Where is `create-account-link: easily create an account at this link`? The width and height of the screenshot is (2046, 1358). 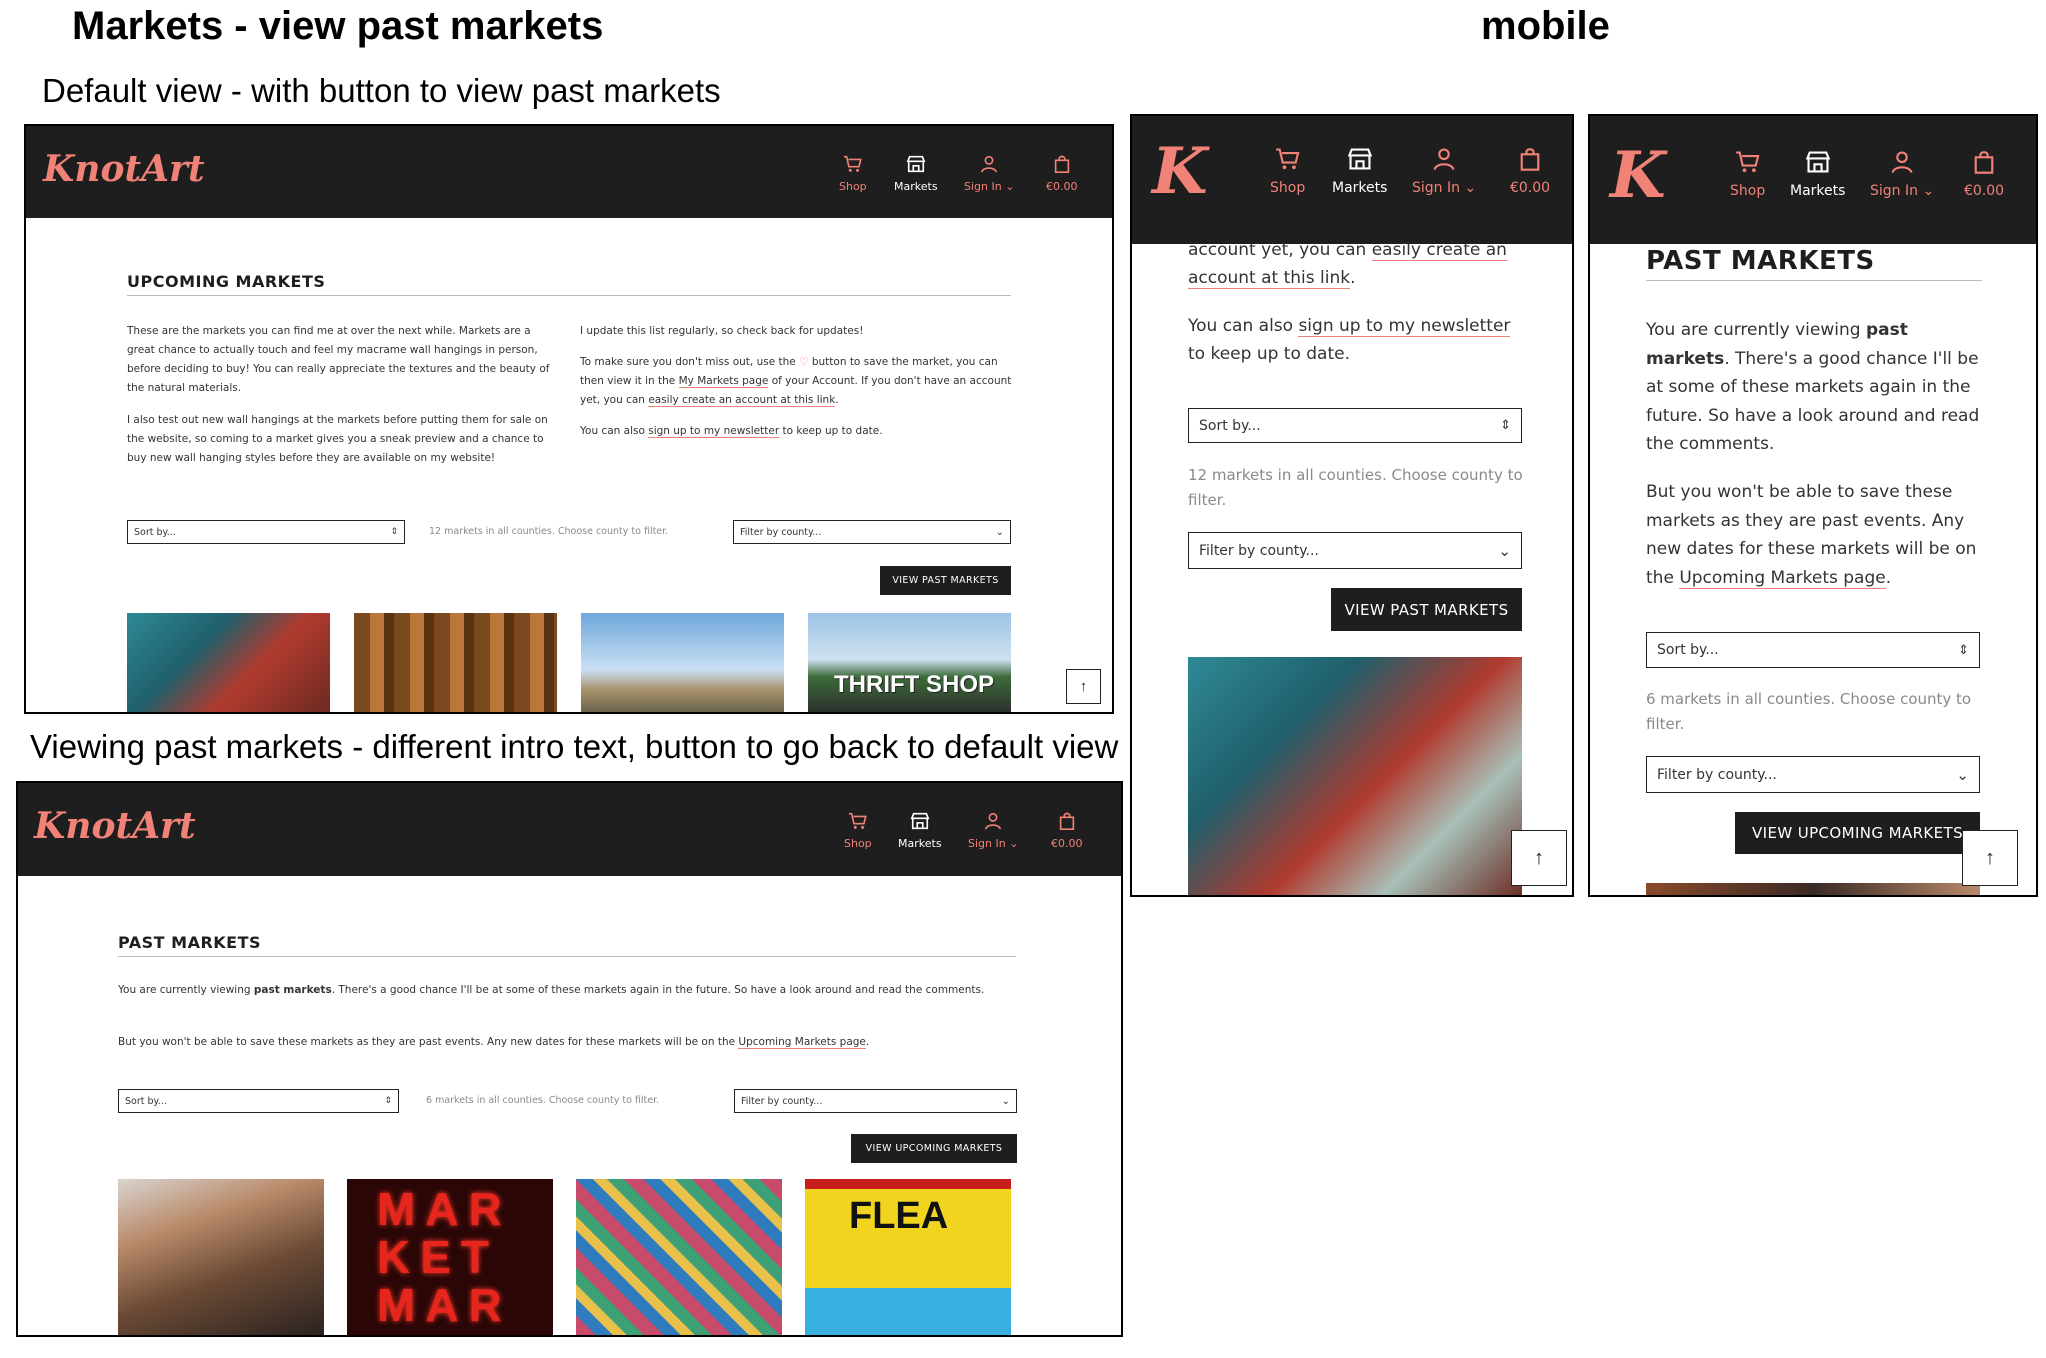 create-account-link: easily create an account at this link is located at coordinates (742, 400).